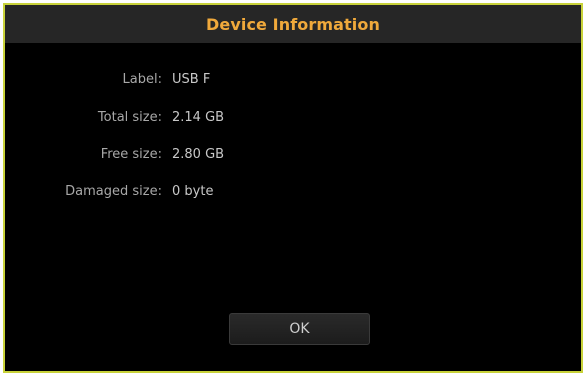 The height and width of the screenshot is (376, 586). Describe the element at coordinates (191, 79) in the screenshot. I see `label-field-value: USB F` at that location.